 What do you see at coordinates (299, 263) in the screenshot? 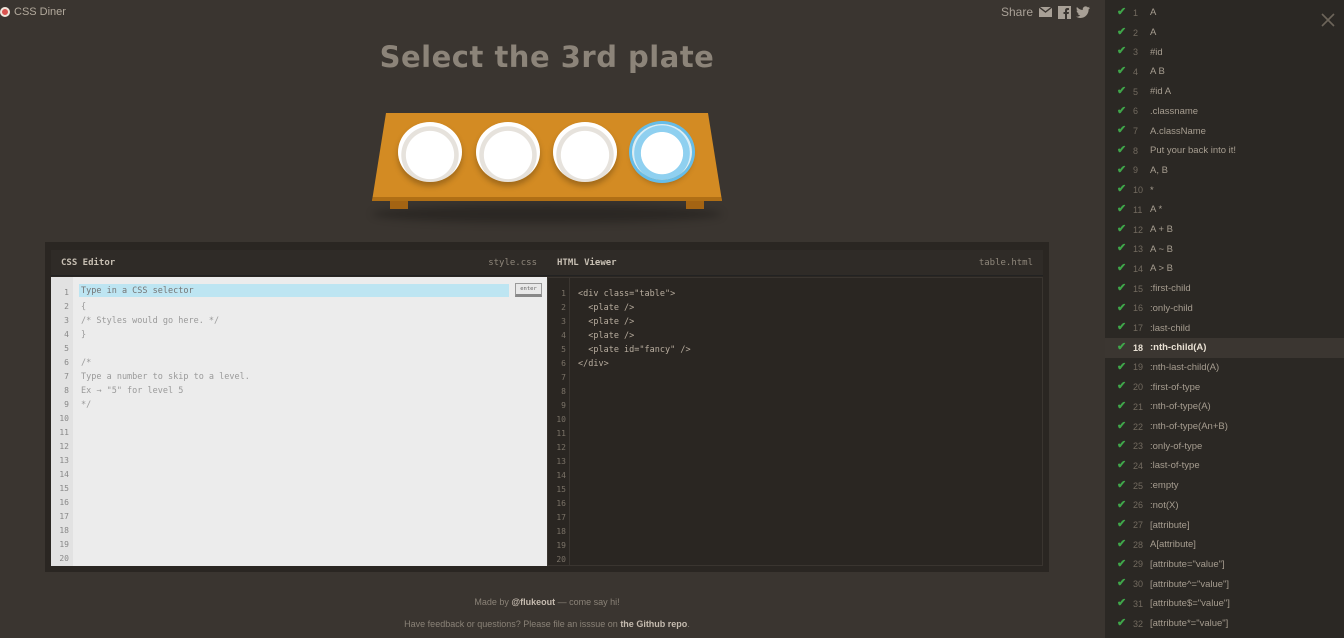
I see `css-editor-header: CSS Editor style.css` at bounding box center [299, 263].